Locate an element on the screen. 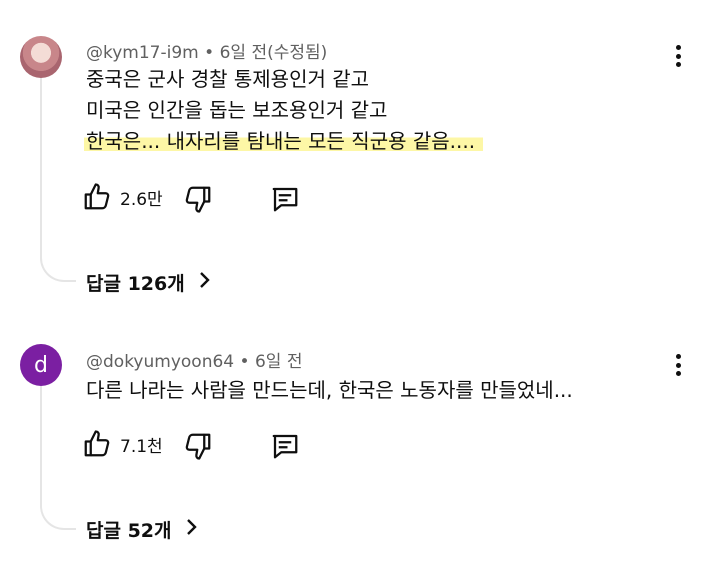 Image resolution: width=720 pixels, height=586 pixels. timestamp: 6일 전(수정됨) is located at coordinates (274, 53).